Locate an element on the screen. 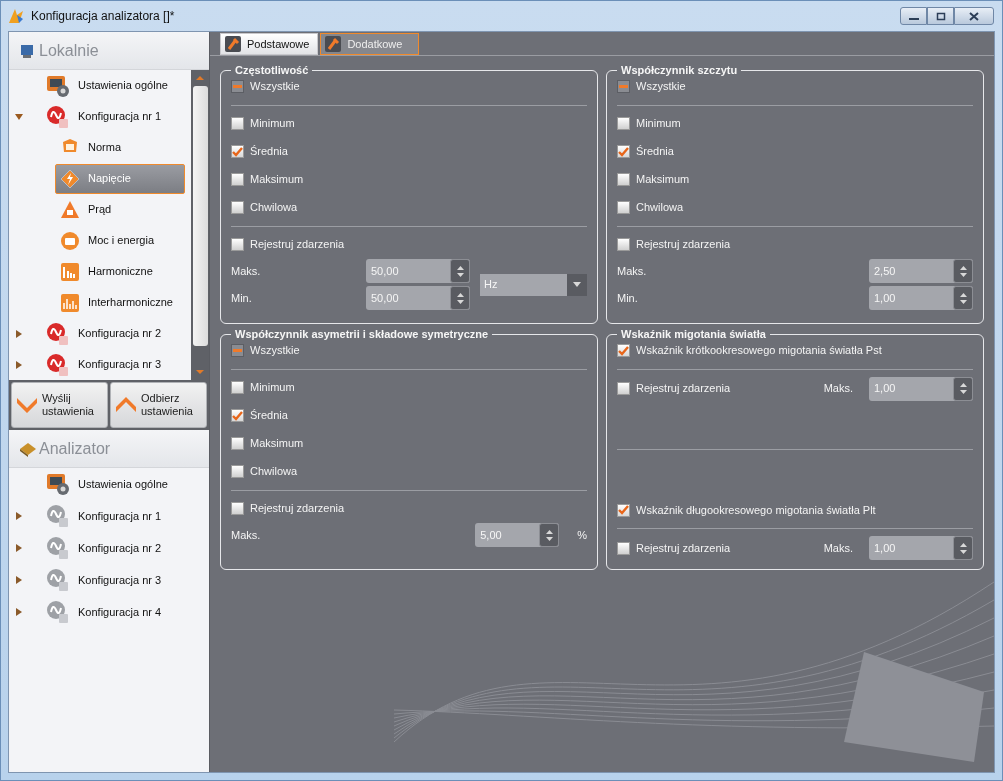  section-title: Analizator is located at coordinates (75, 448).